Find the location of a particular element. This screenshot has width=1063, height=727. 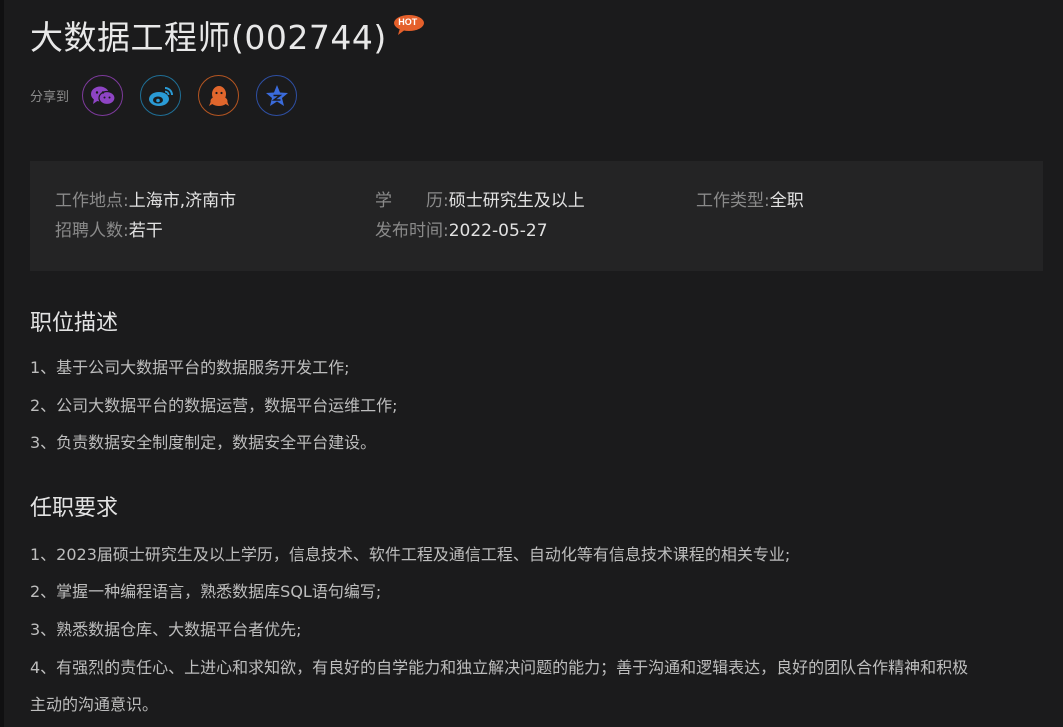

info-type: 工作类型:全职 is located at coordinates (750, 201).